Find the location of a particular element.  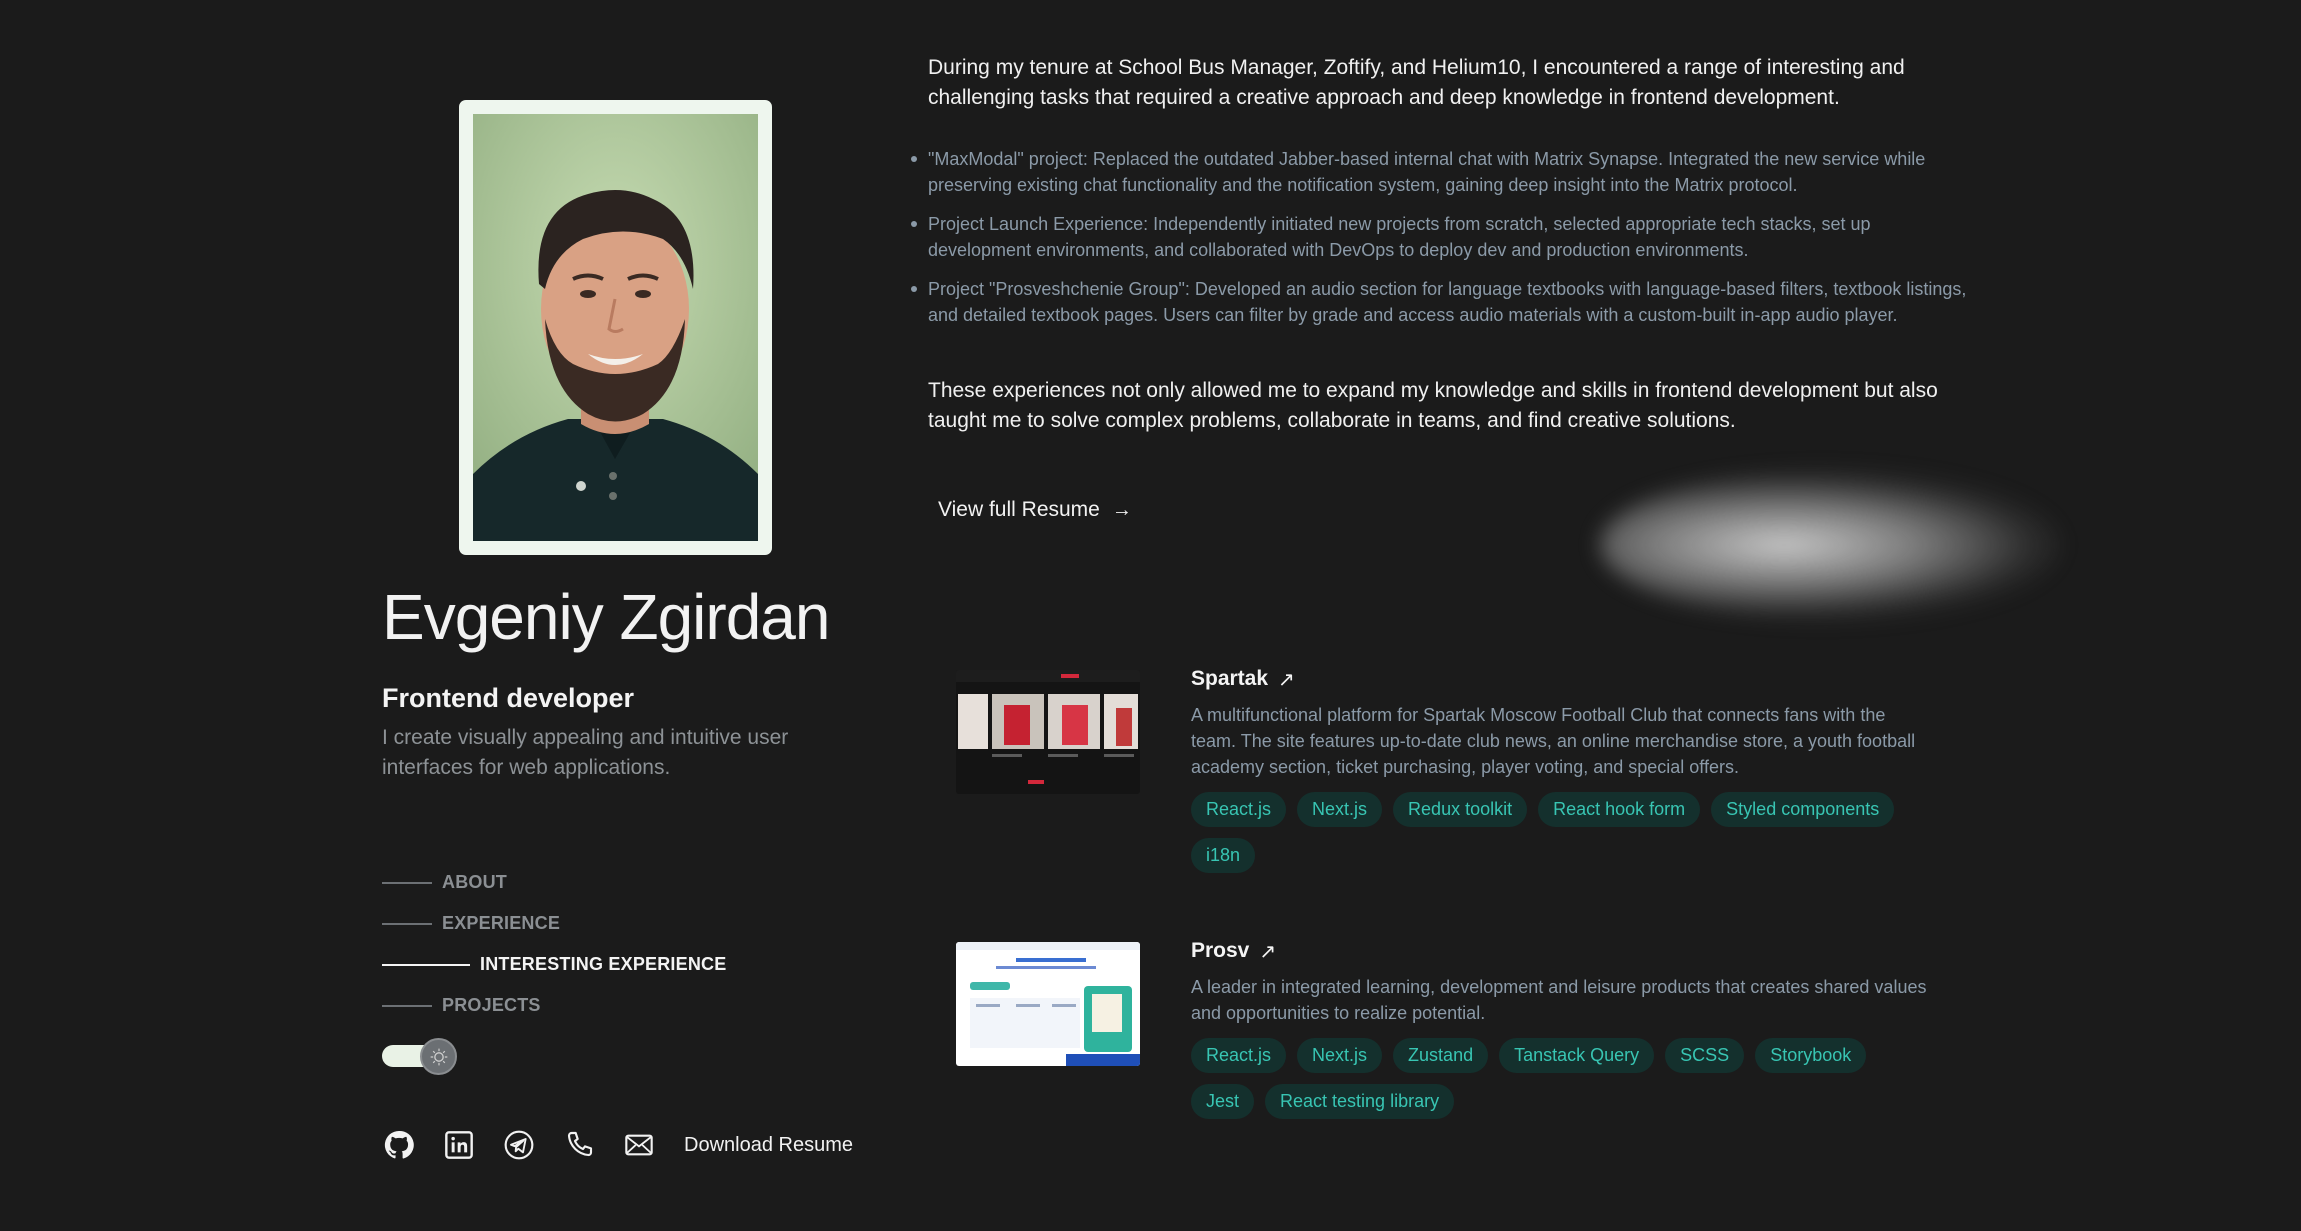

tech-tag: Zustand is located at coordinates (1441, 1055).